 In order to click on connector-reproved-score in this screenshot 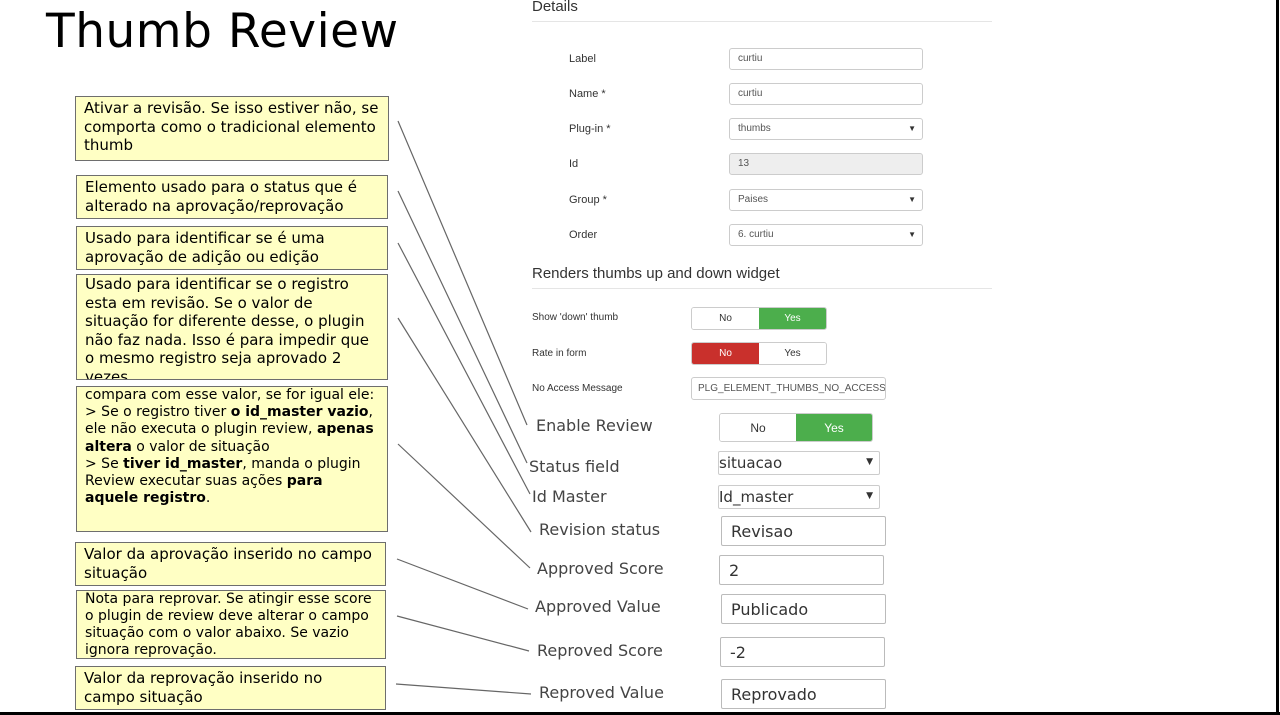, I will do `click(463, 633)`.